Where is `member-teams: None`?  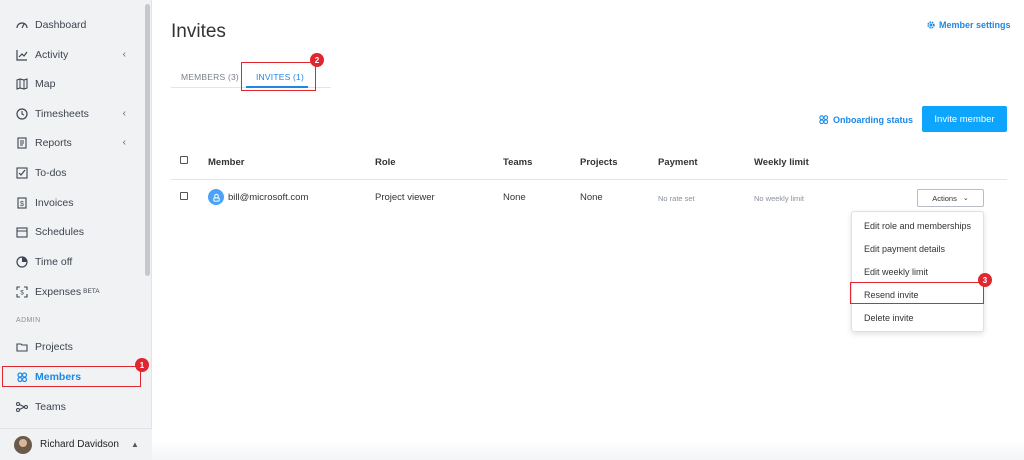 member-teams: None is located at coordinates (514, 197).